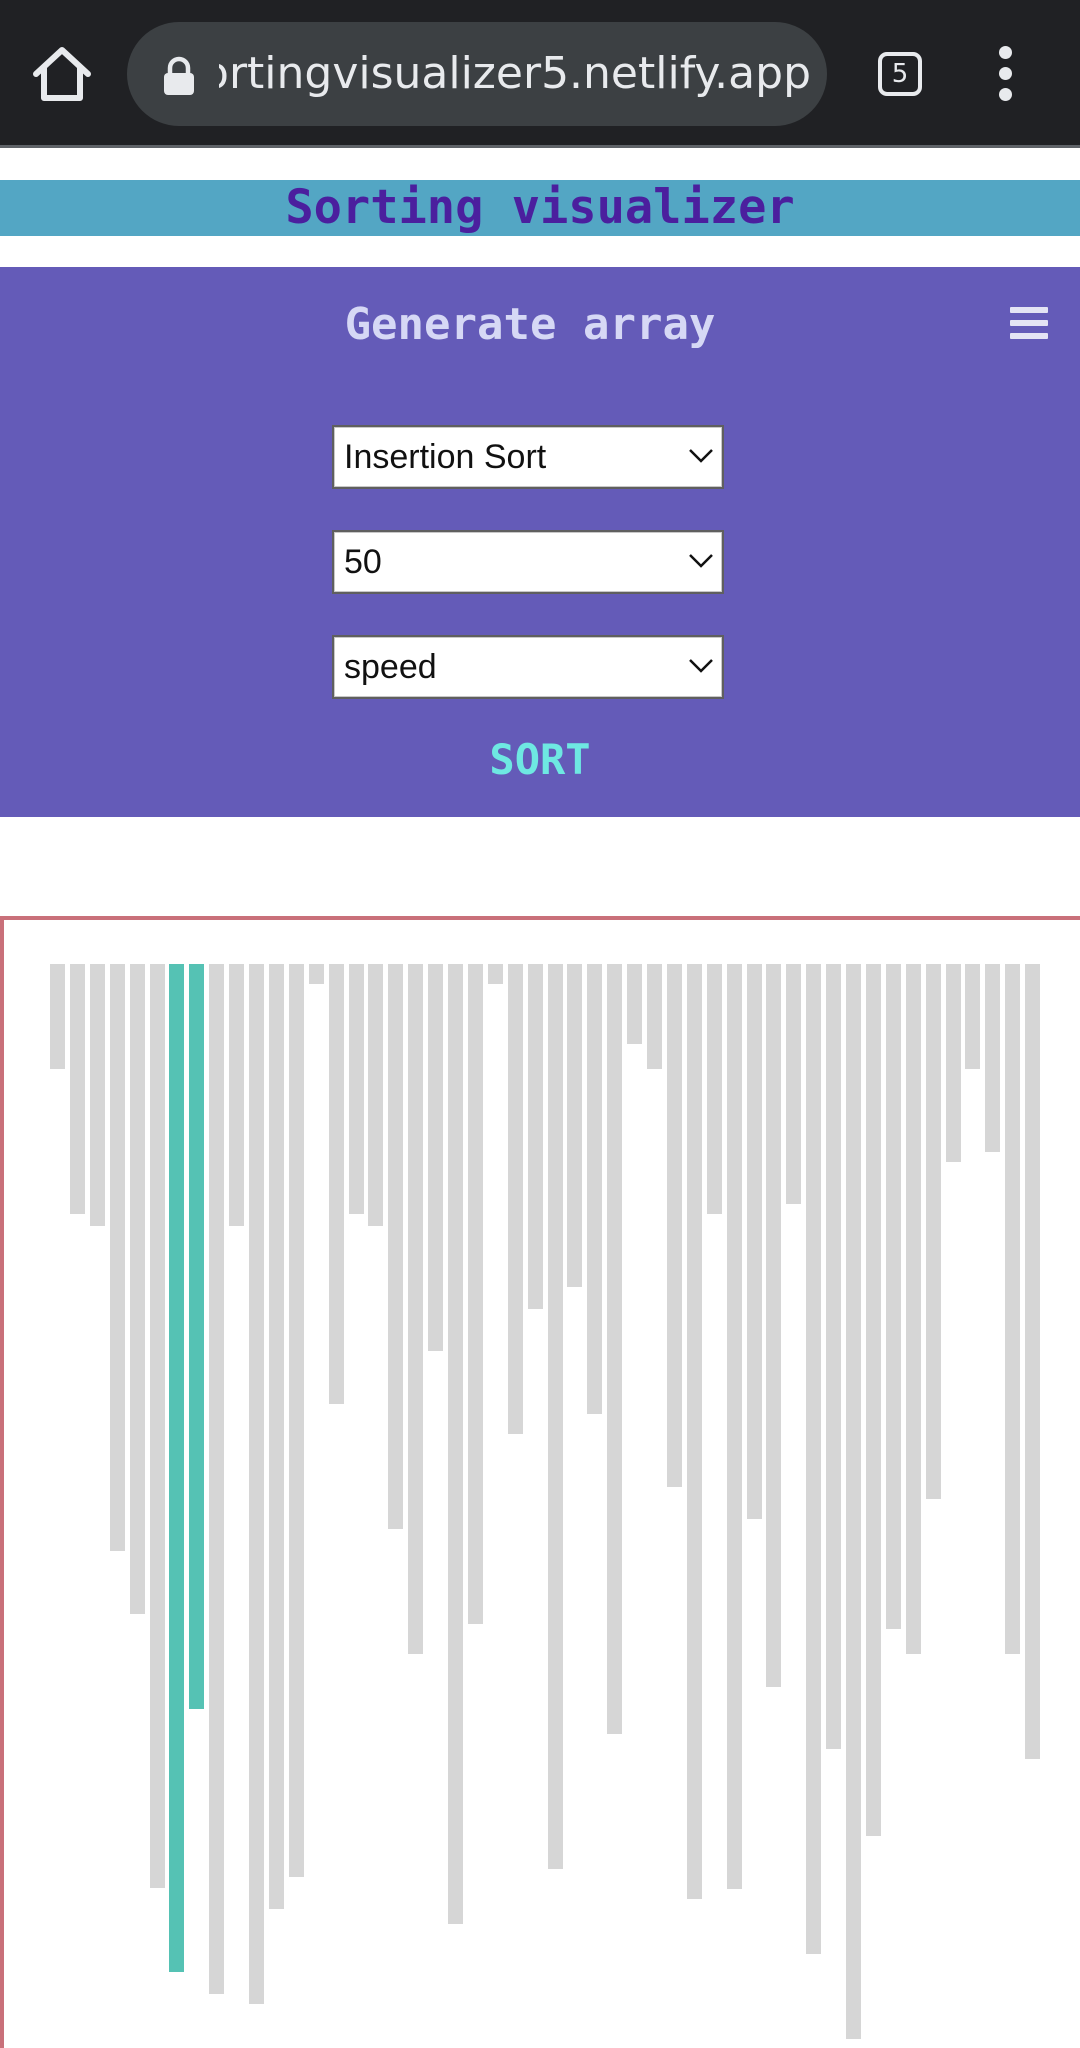 This screenshot has height=2048, width=1080. I want to click on address-bar: sortingvisualizer5.netlify.app, so click(477, 74).